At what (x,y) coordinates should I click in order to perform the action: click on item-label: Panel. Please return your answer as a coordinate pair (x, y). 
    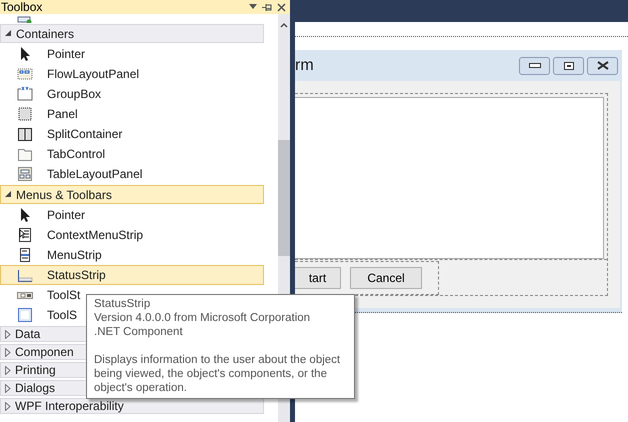
    Looking at the image, I should click on (62, 114).